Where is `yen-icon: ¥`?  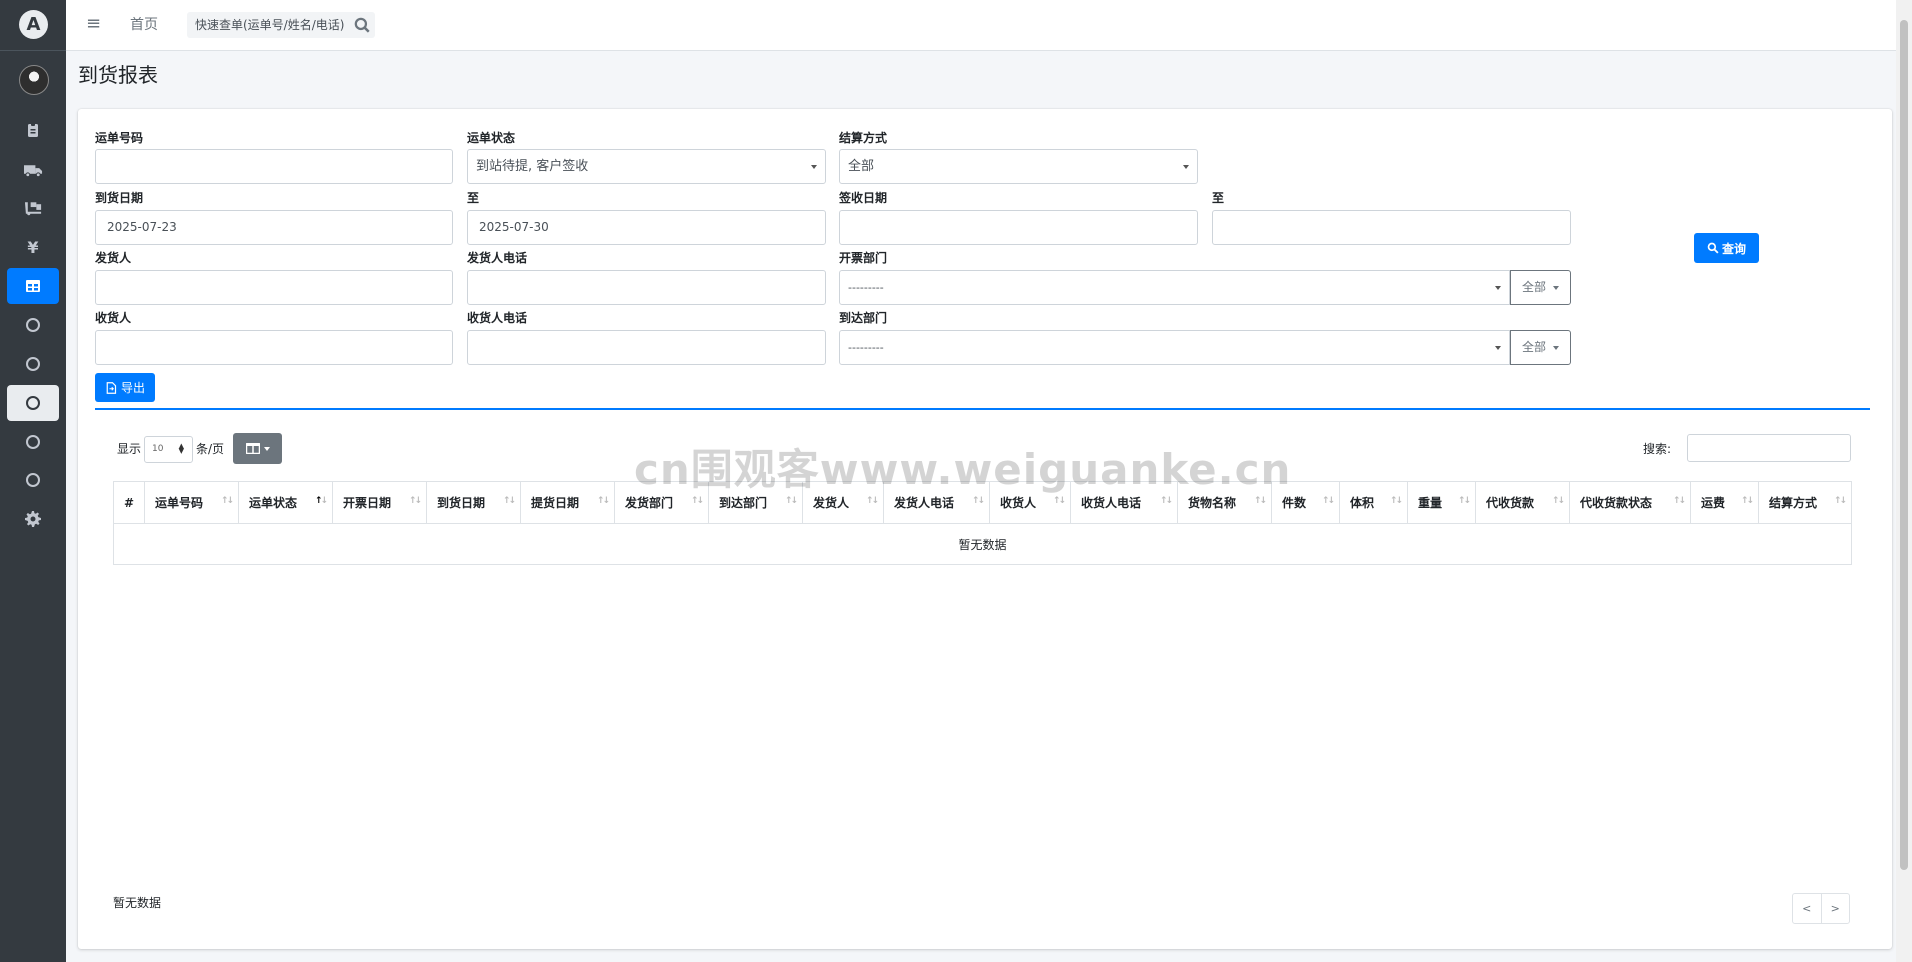
yen-icon: ¥ is located at coordinates (33, 247).